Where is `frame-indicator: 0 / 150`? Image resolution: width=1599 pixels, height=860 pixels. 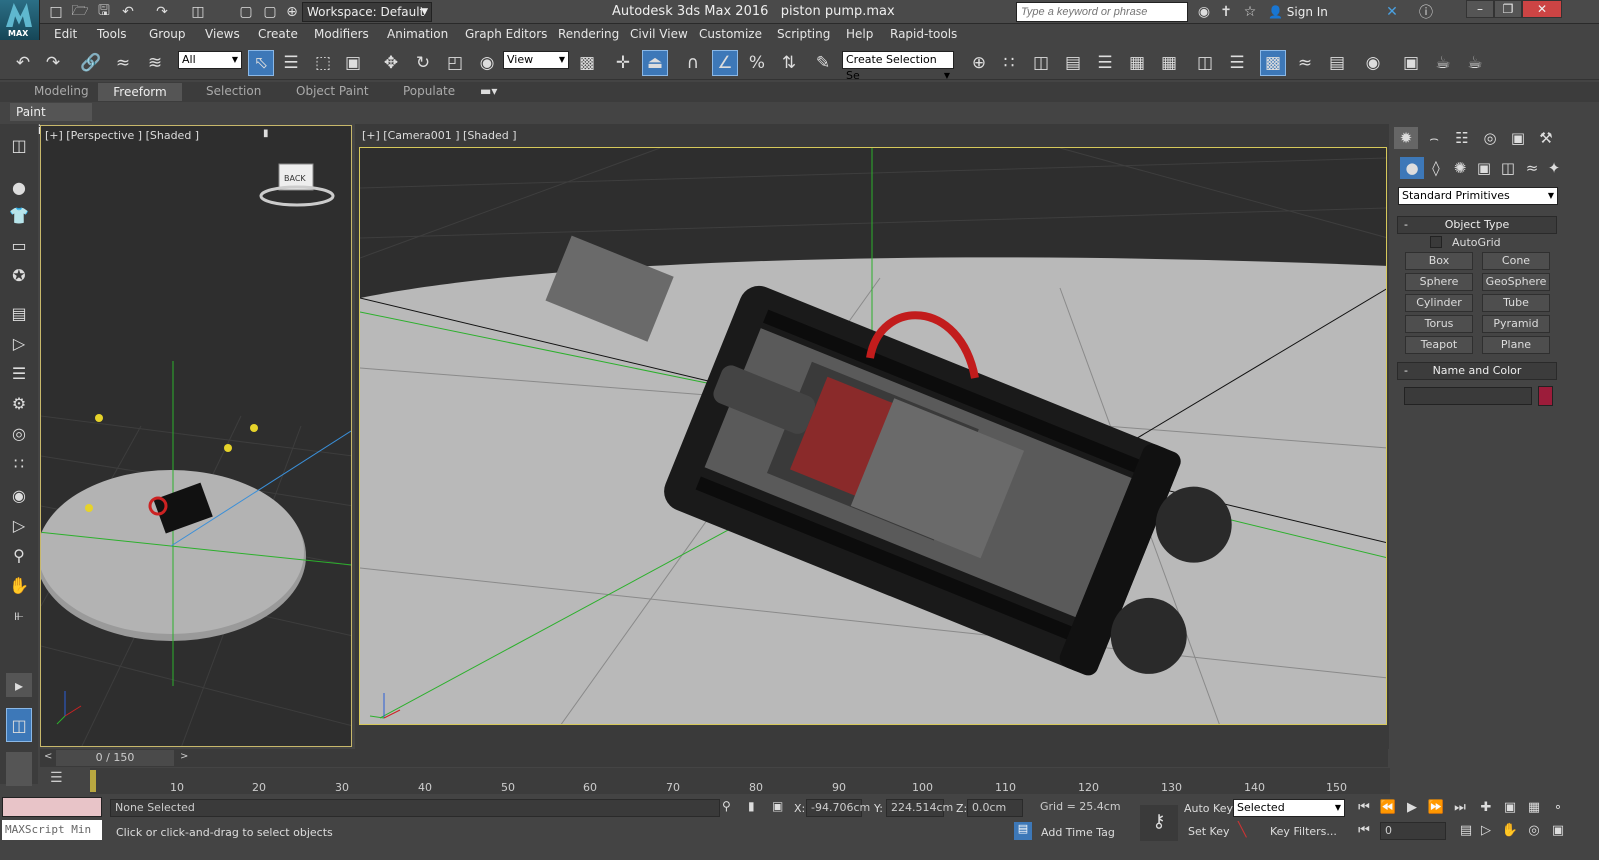
frame-indicator: 0 / 150 is located at coordinates (115, 758).